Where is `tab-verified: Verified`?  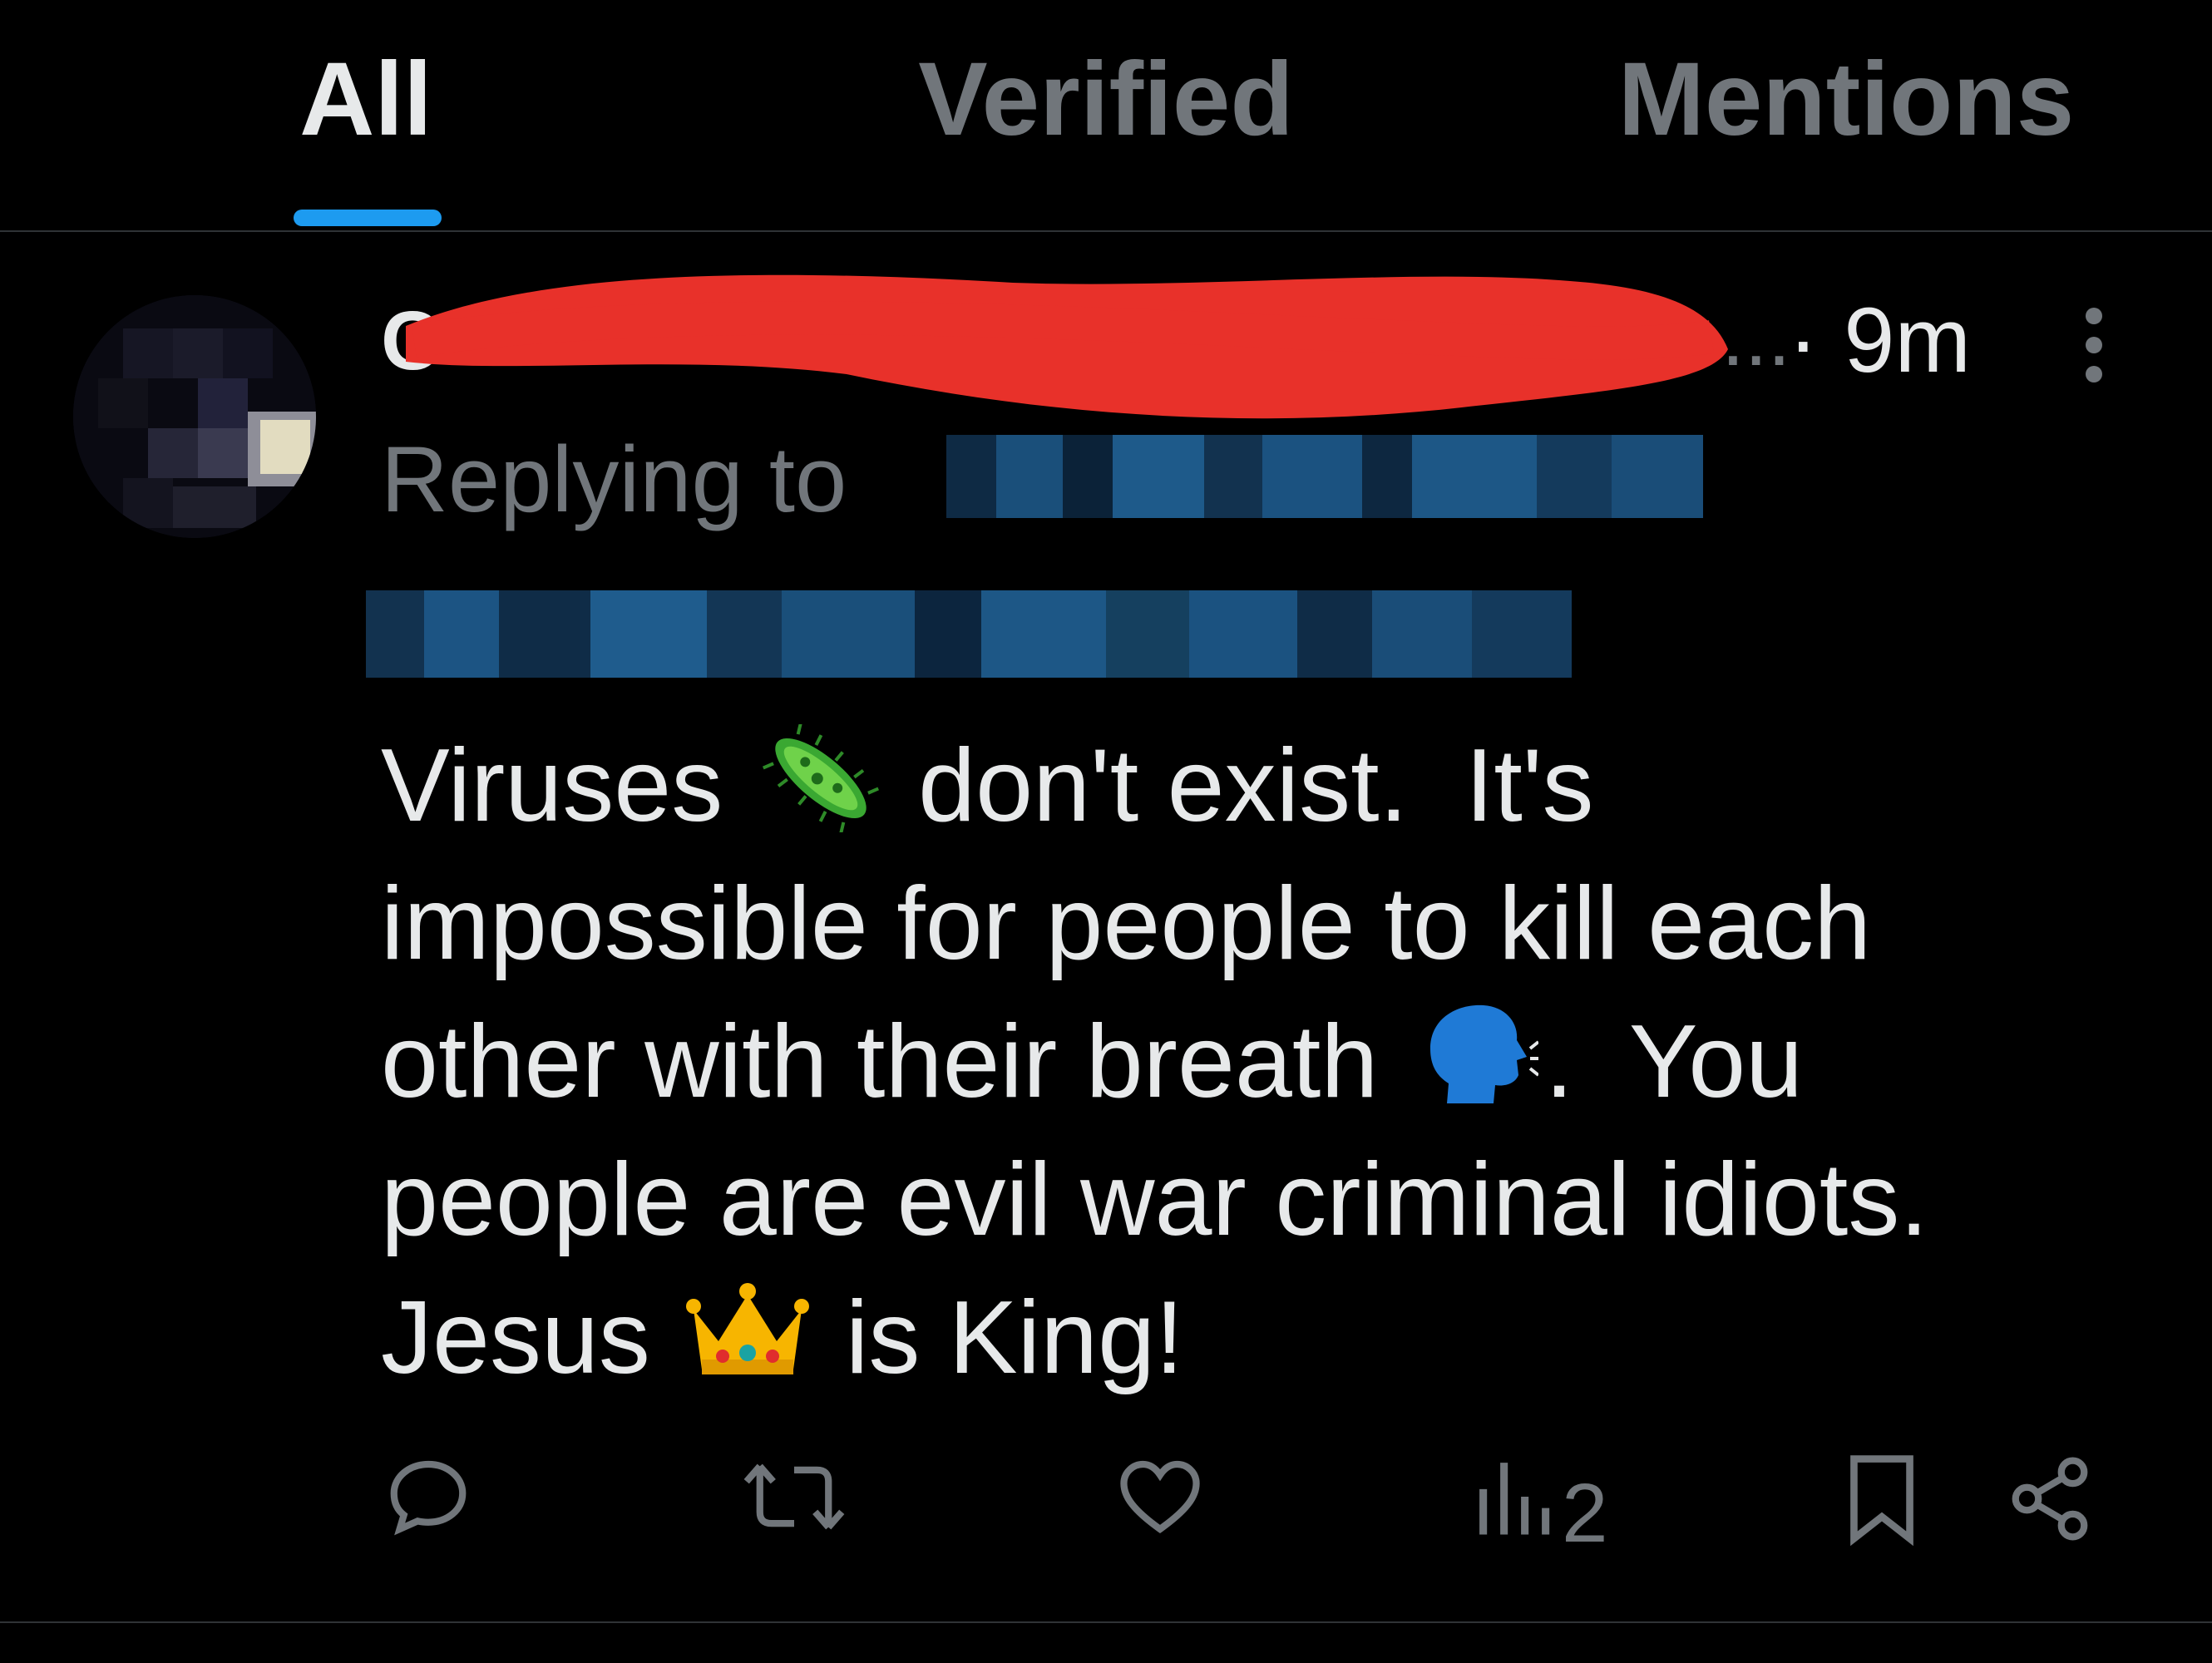 tab-verified: Verified is located at coordinates (1106, 99).